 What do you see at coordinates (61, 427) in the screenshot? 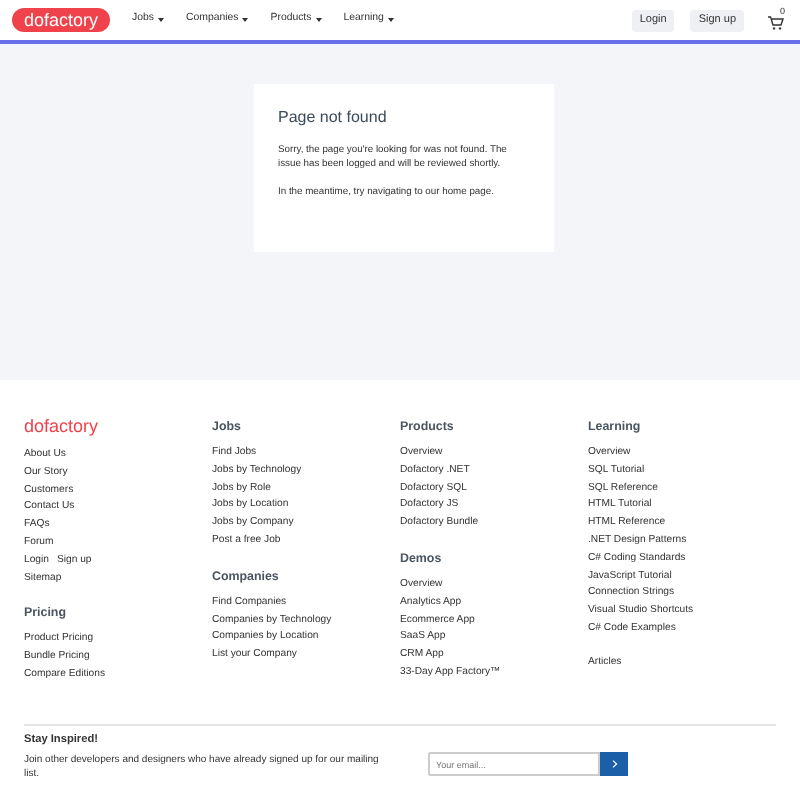
I see `footer-logo: dofactory` at bounding box center [61, 427].